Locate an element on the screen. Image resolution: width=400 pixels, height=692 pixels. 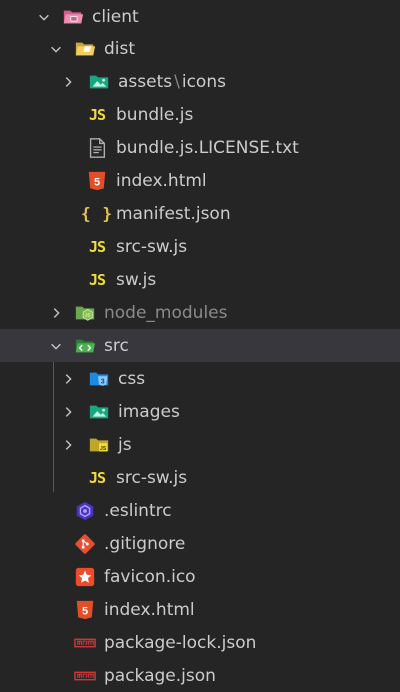
favicon-star-icon is located at coordinates (85, 577).